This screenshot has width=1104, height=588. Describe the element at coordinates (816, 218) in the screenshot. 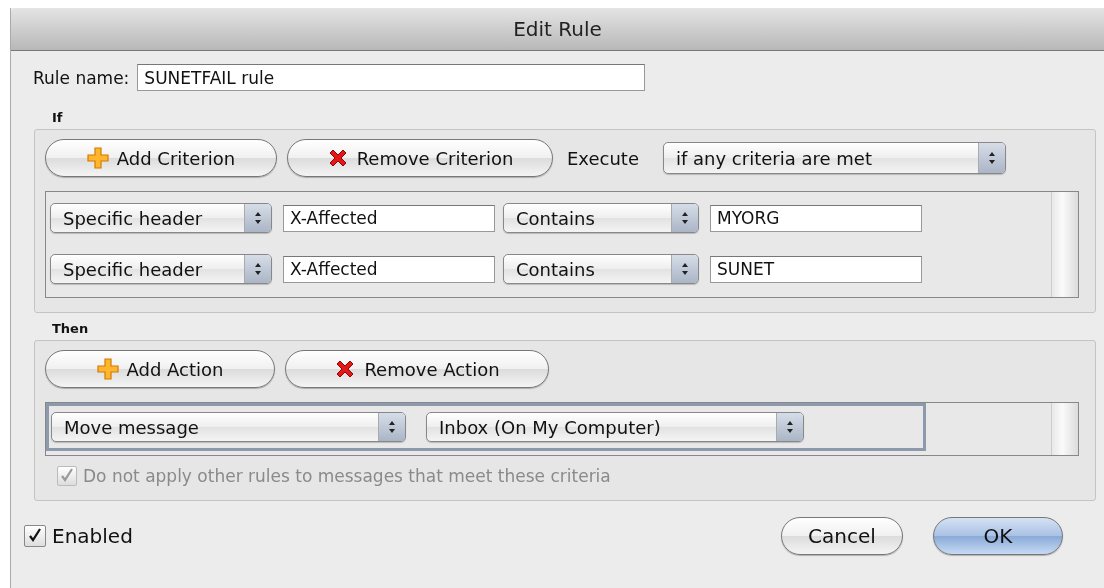

I see `value-field: MYORG` at that location.